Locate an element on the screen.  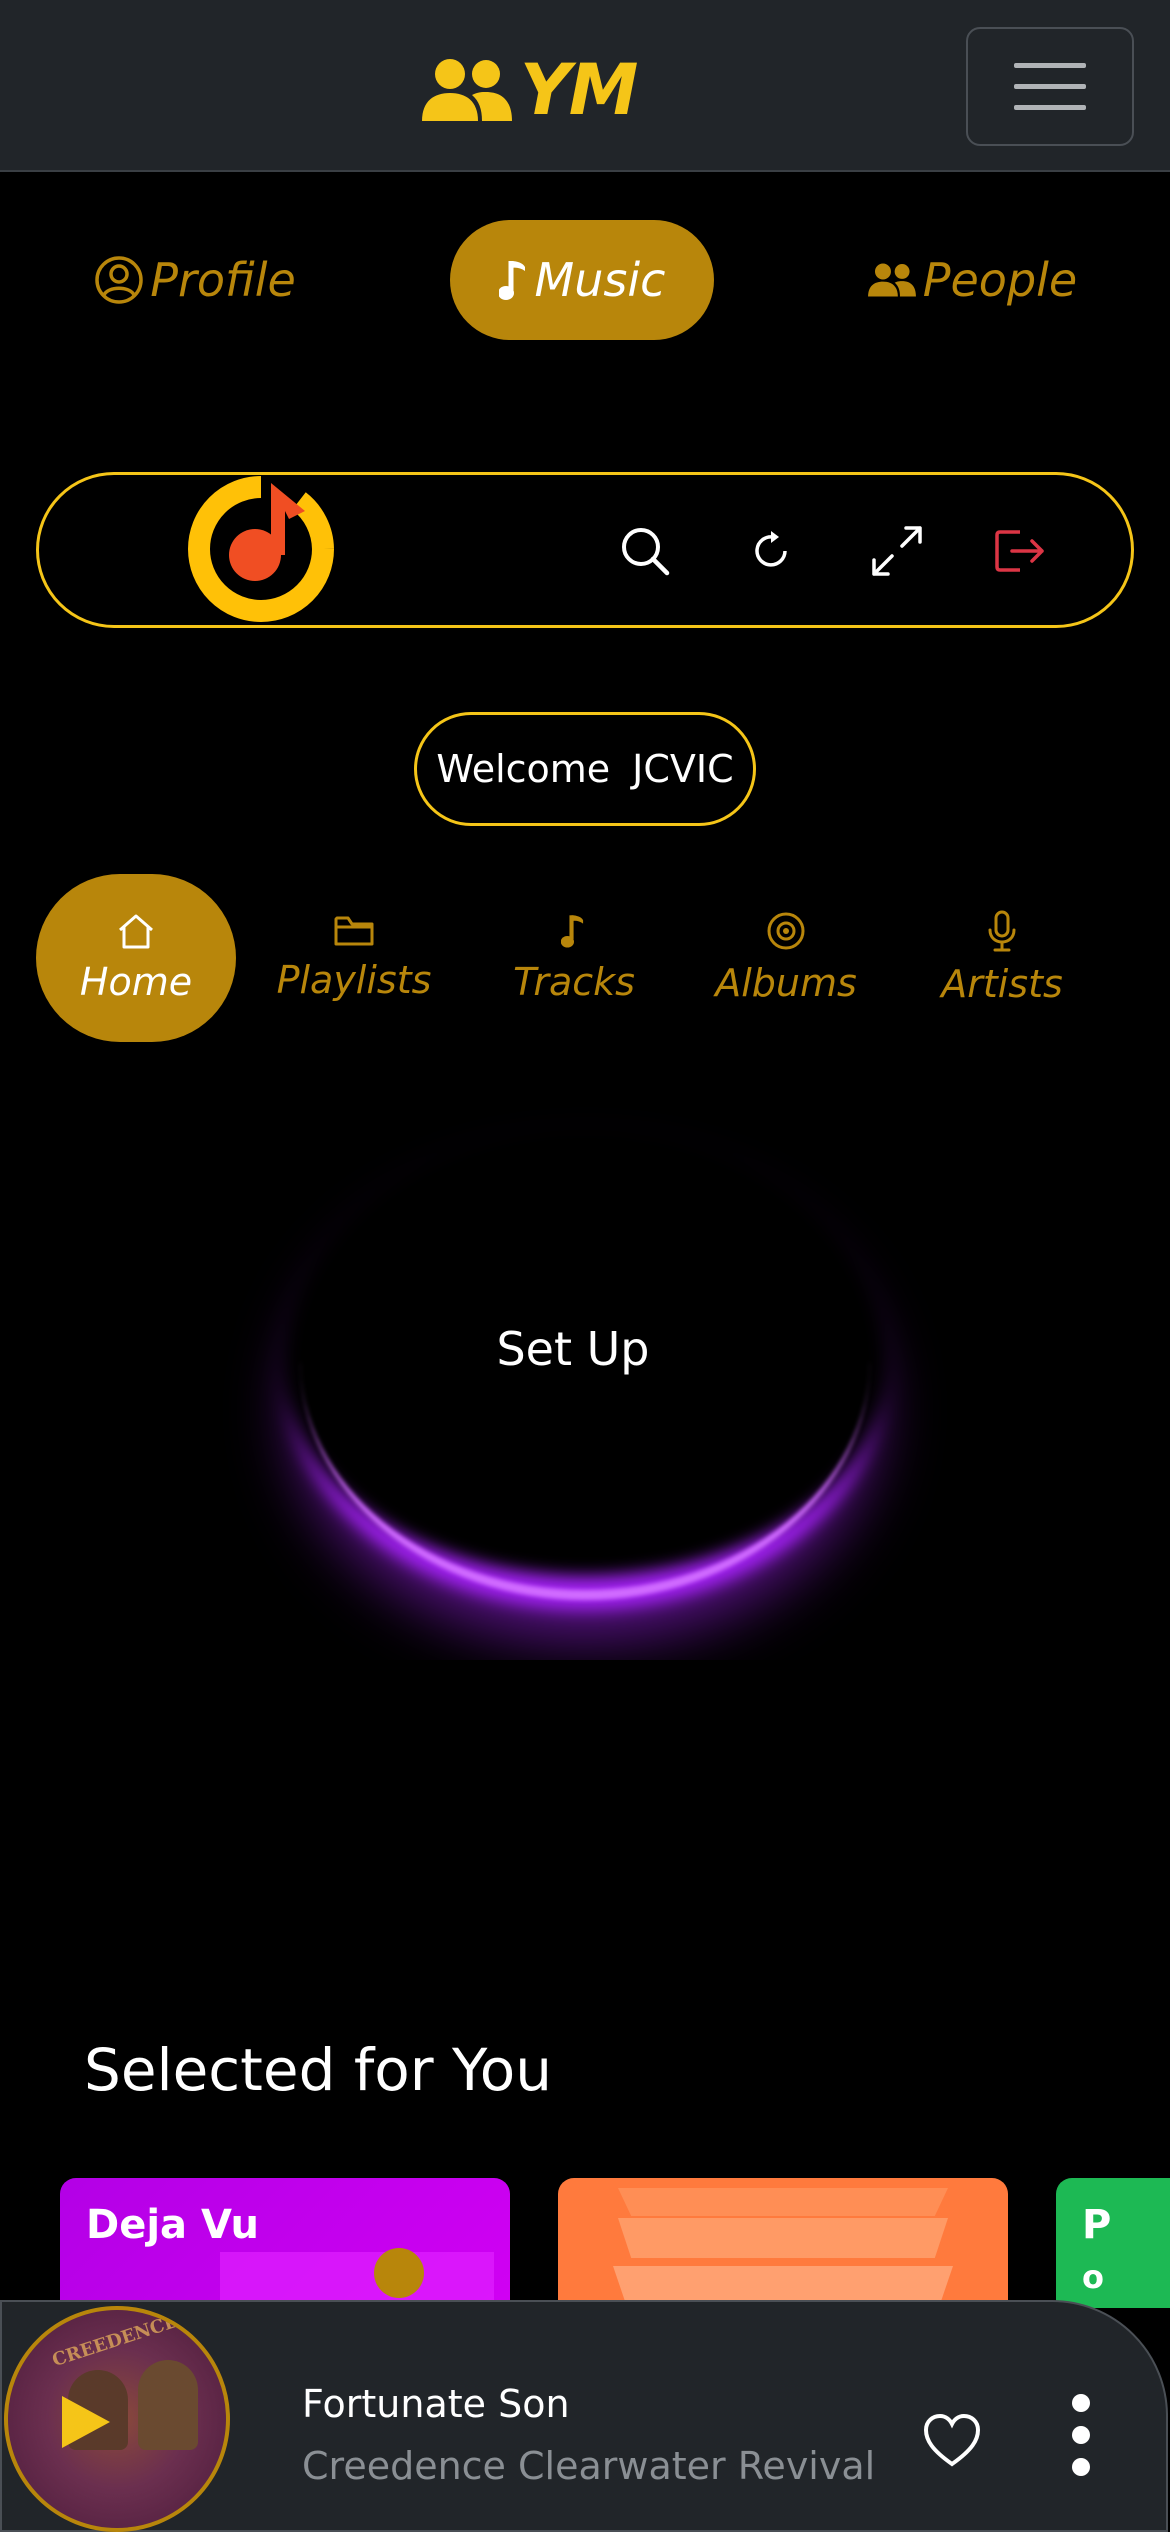
home-icon is located at coordinates (136, 931).